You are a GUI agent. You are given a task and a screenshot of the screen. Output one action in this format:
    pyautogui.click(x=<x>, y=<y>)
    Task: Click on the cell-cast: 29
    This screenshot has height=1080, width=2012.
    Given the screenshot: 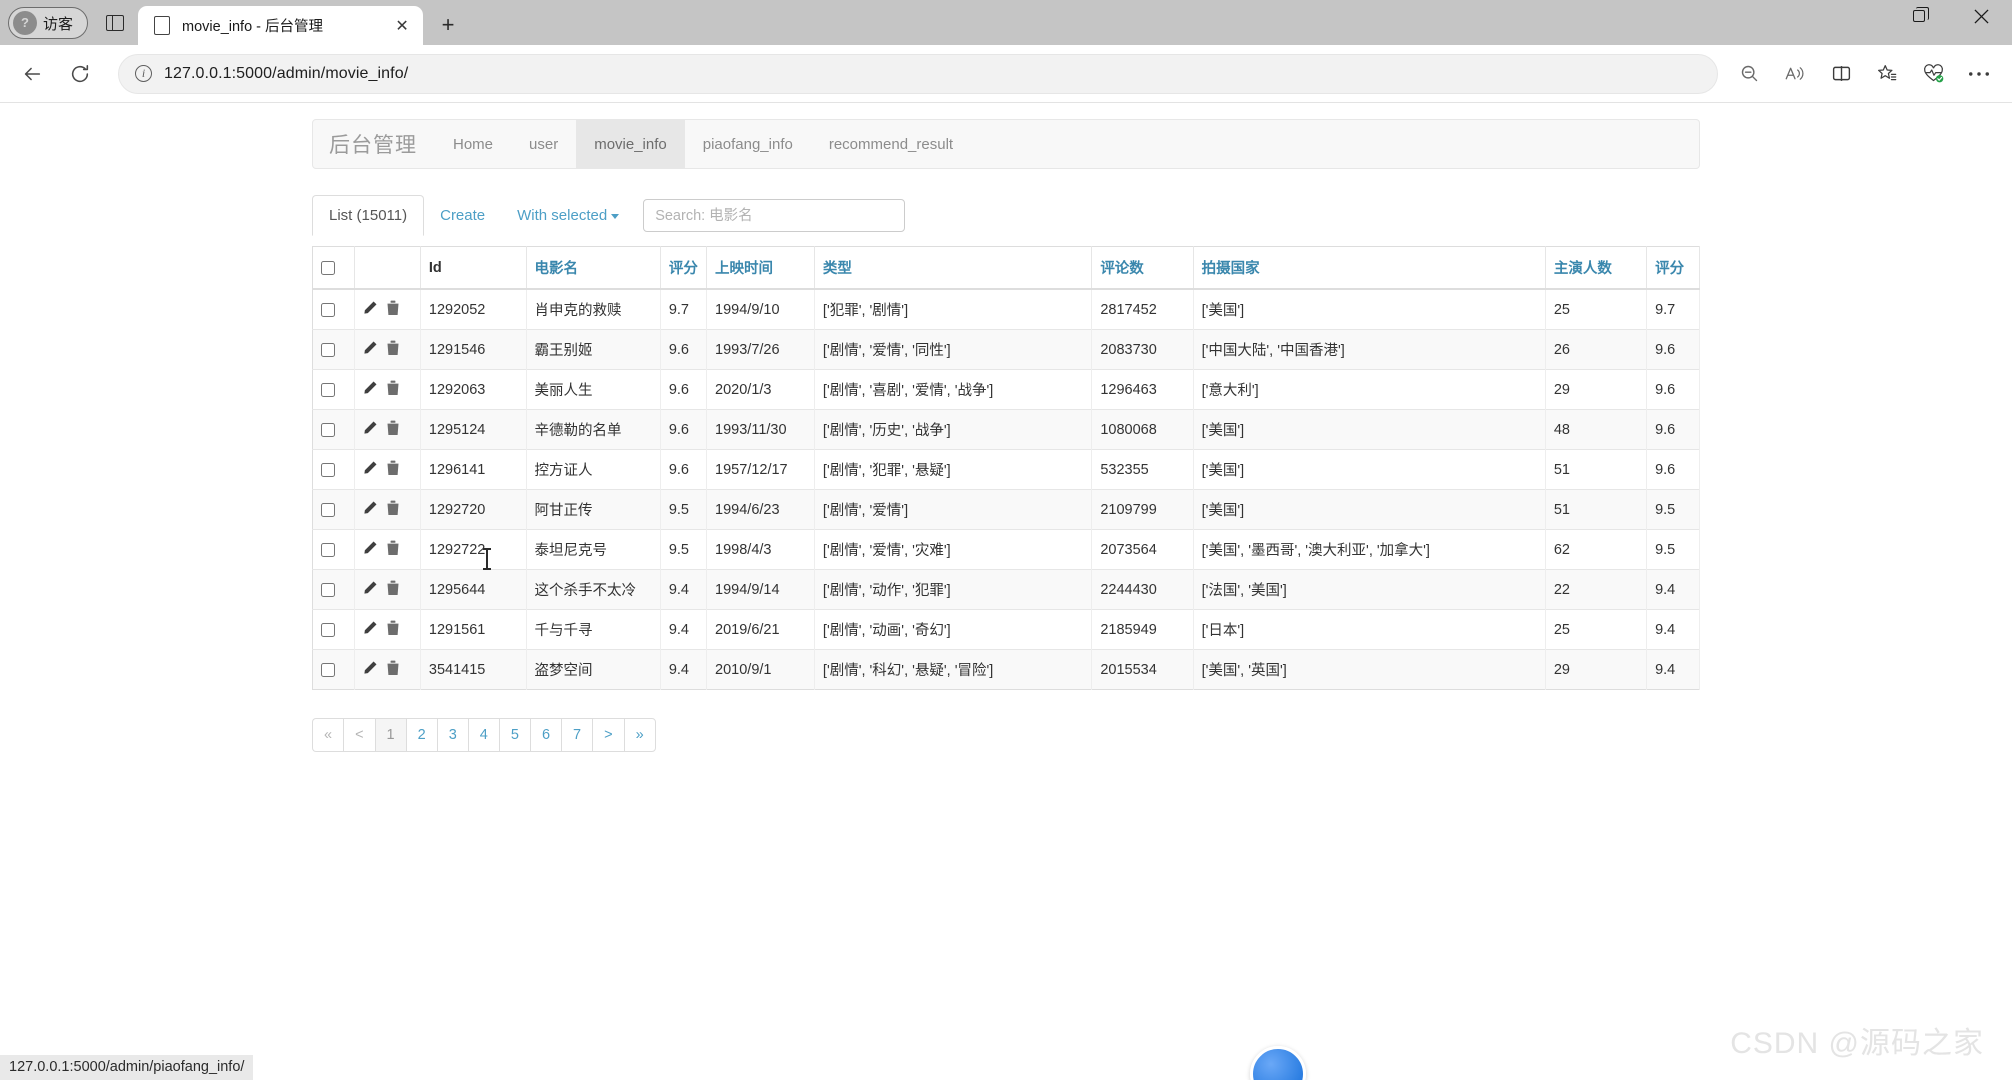 What is the action you would take?
    pyautogui.click(x=1596, y=389)
    